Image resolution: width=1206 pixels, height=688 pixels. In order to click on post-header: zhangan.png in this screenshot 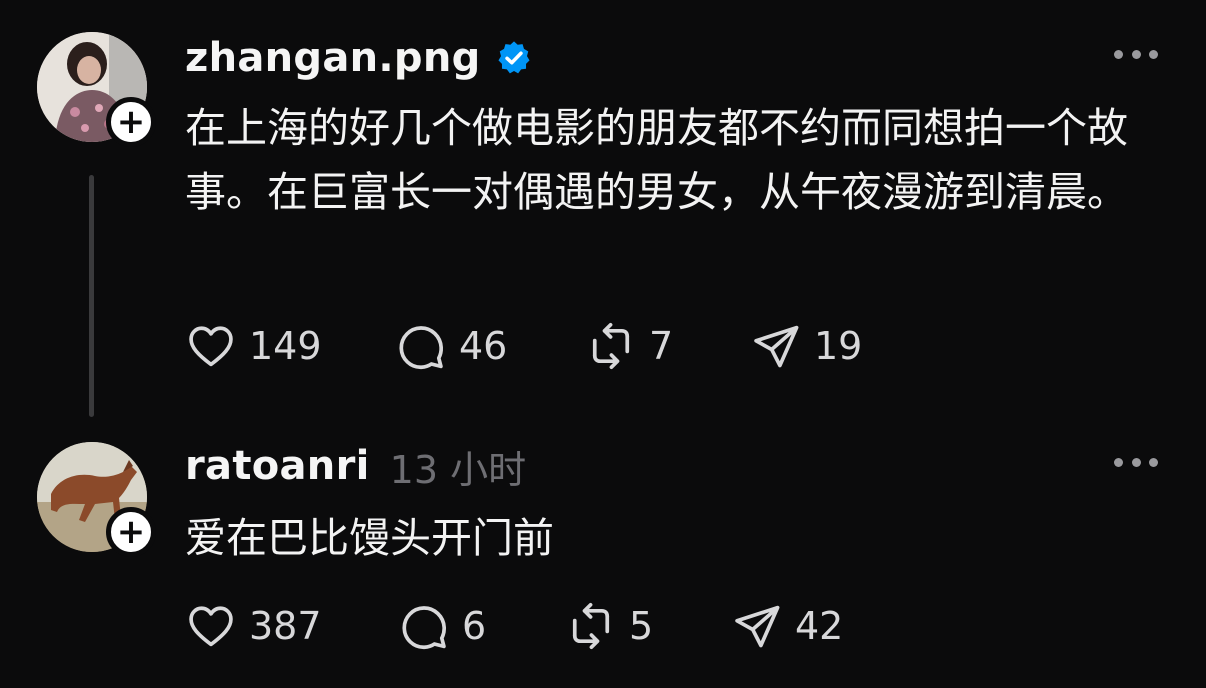, I will do `click(359, 58)`.